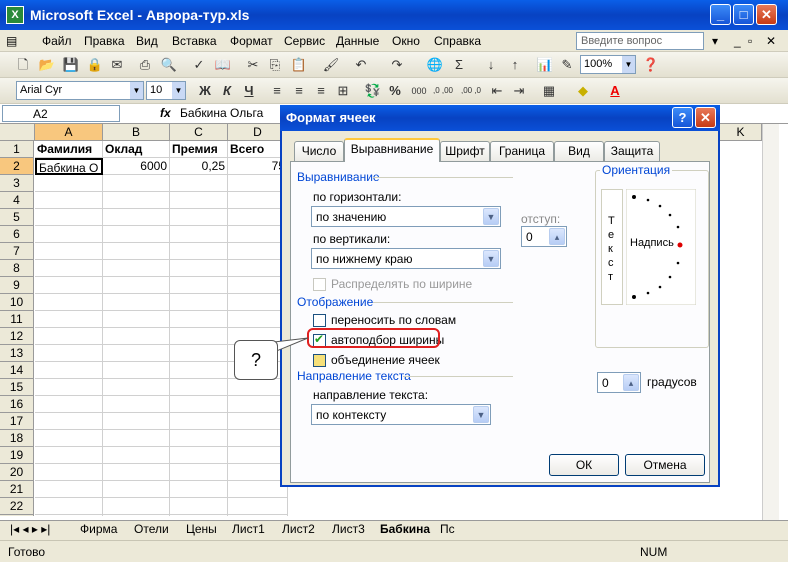  Describe the element at coordinates (17, 404) in the screenshot. I see `row-header: 16` at that location.